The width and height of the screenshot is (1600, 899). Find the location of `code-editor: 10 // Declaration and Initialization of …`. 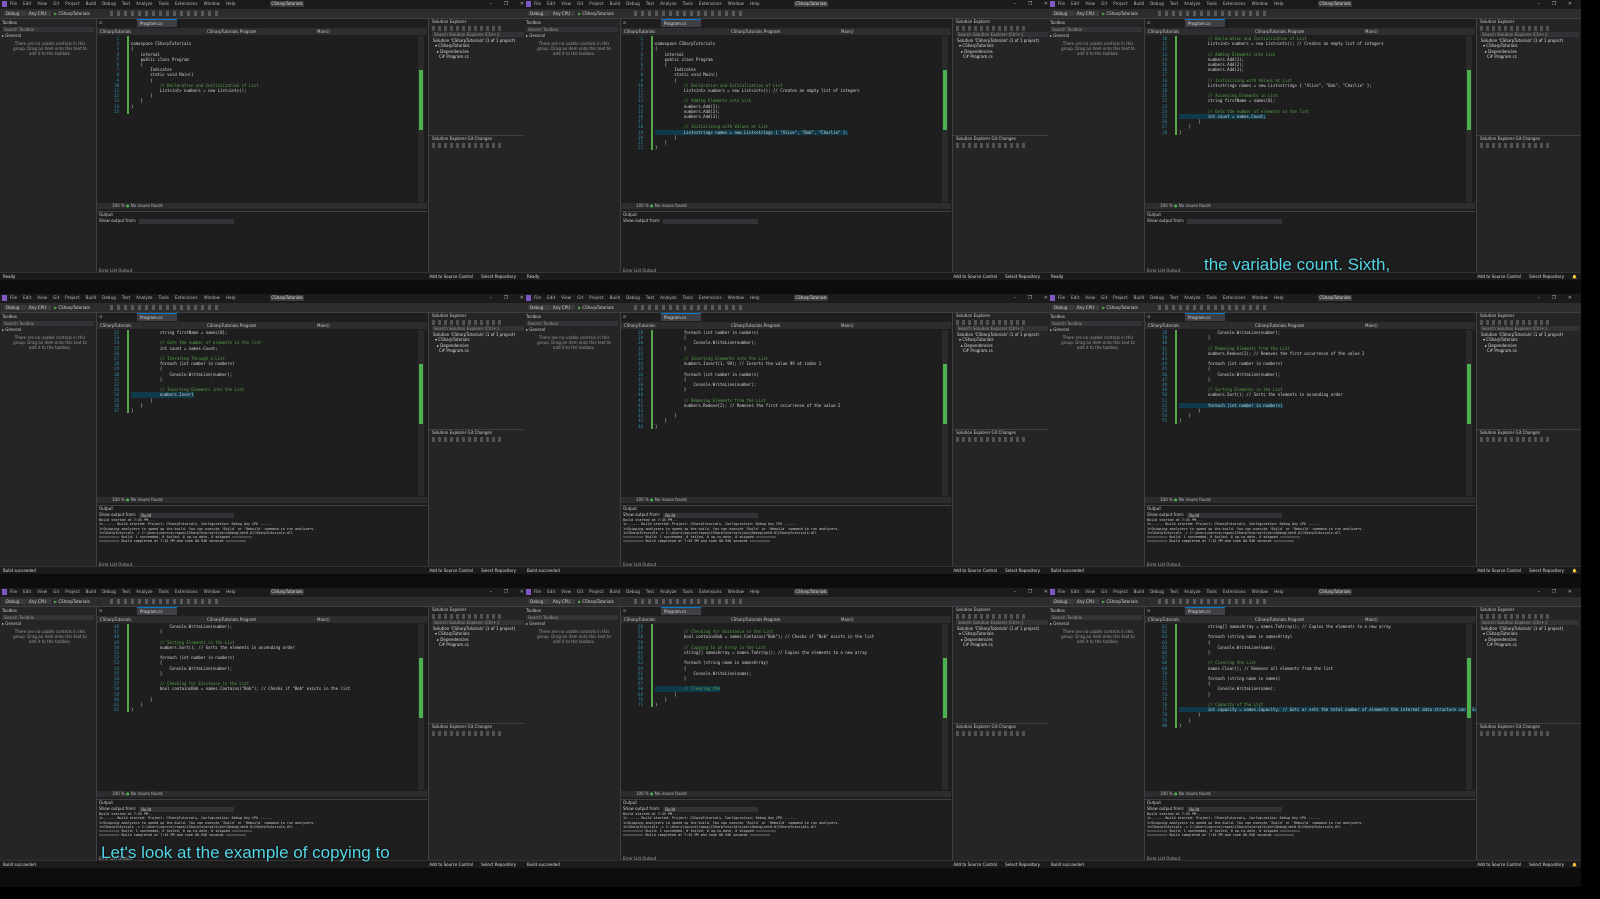

code-editor: 10 // Declaration and Initialization of … is located at coordinates (1310, 117).